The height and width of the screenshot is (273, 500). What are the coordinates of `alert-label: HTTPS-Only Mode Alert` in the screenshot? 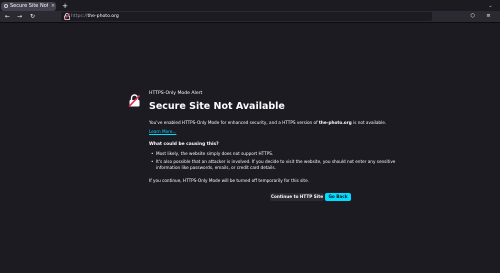 It's located at (176, 93).